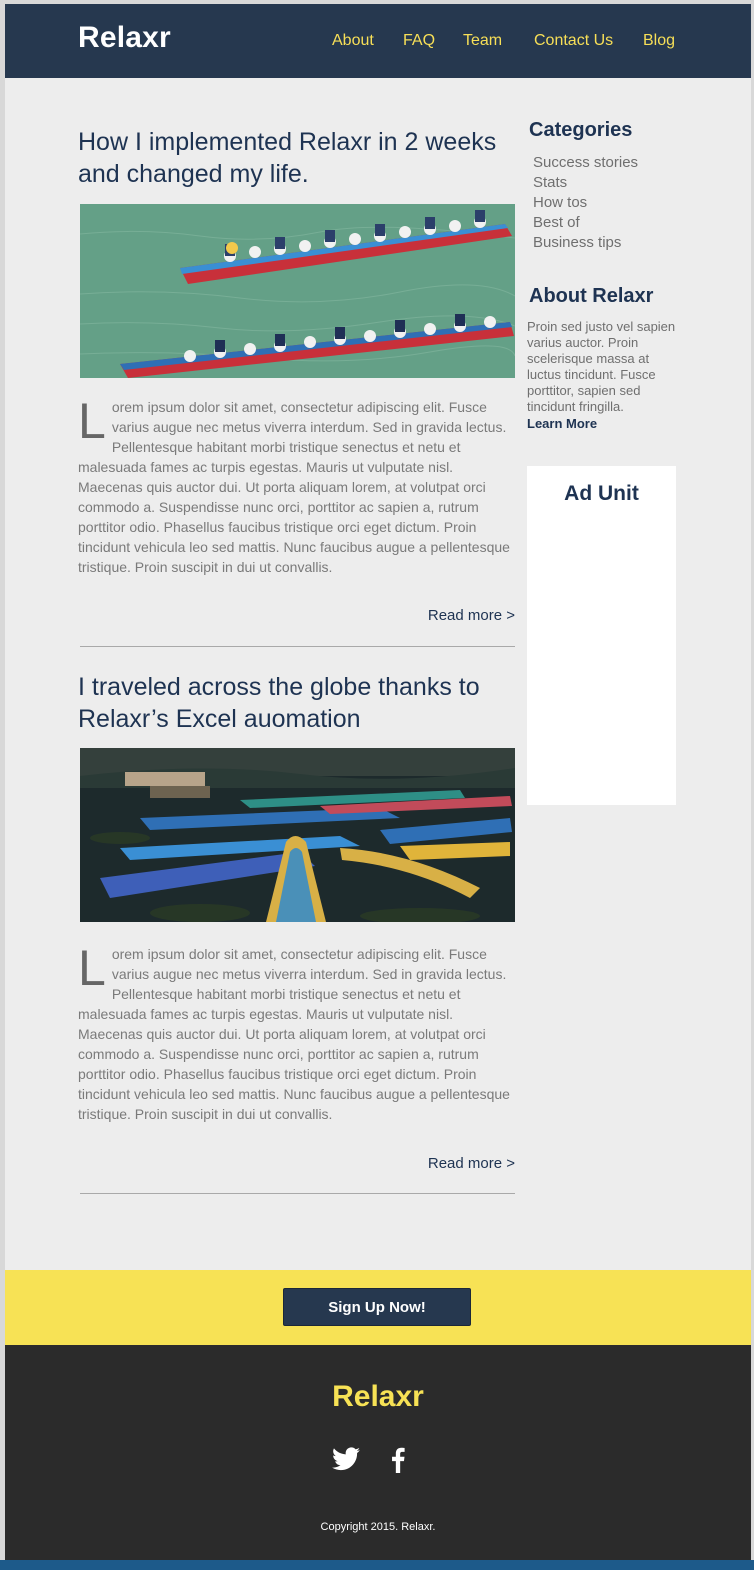 This screenshot has width=754, height=1570. I want to click on twitter-link, so click(346, 1461).